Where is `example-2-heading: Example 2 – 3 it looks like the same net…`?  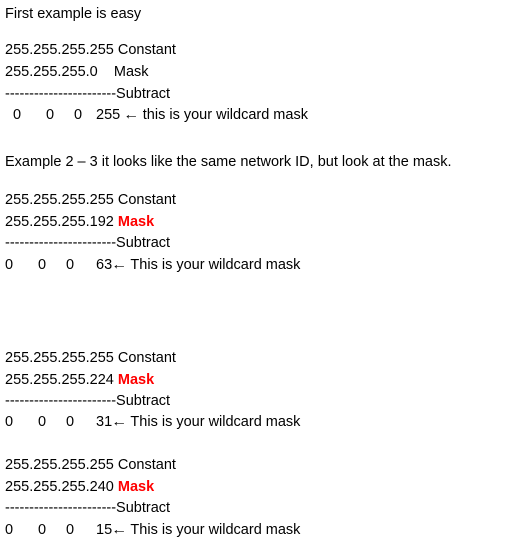 example-2-heading: Example 2 – 3 it looks like the same net… is located at coordinates (228, 162).